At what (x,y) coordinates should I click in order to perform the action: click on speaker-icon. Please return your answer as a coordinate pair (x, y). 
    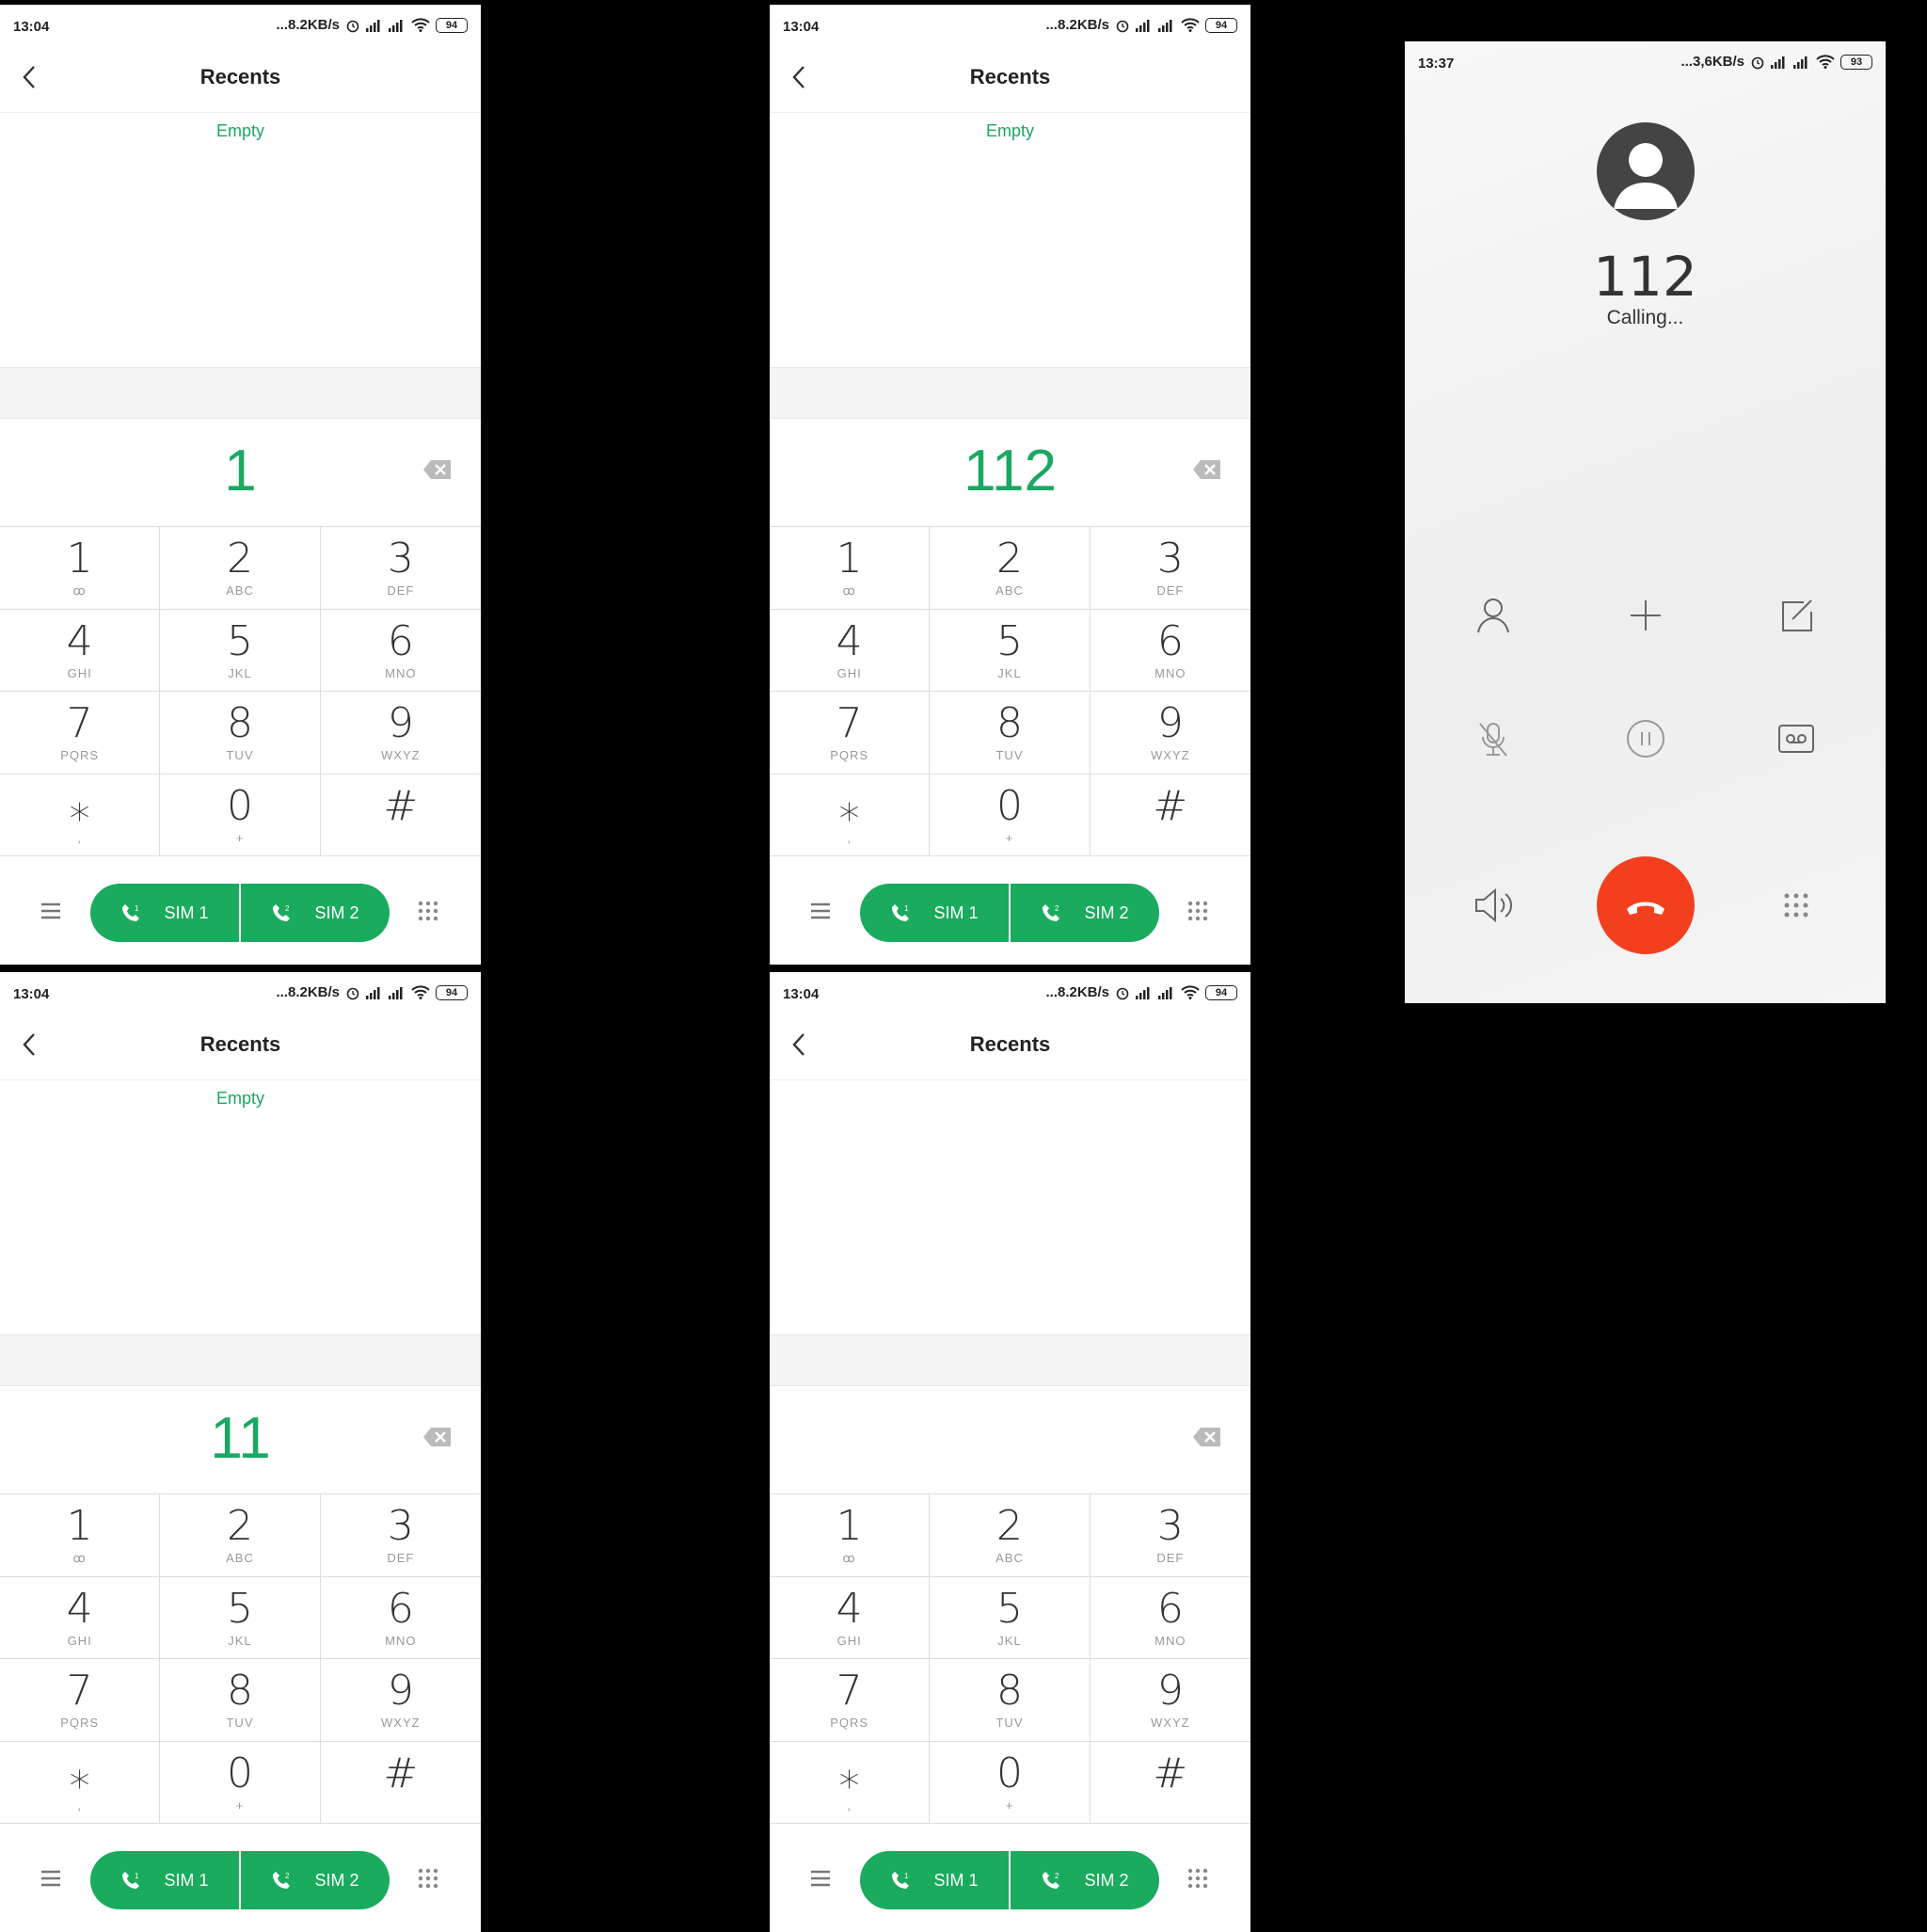
    Looking at the image, I should click on (1493, 905).